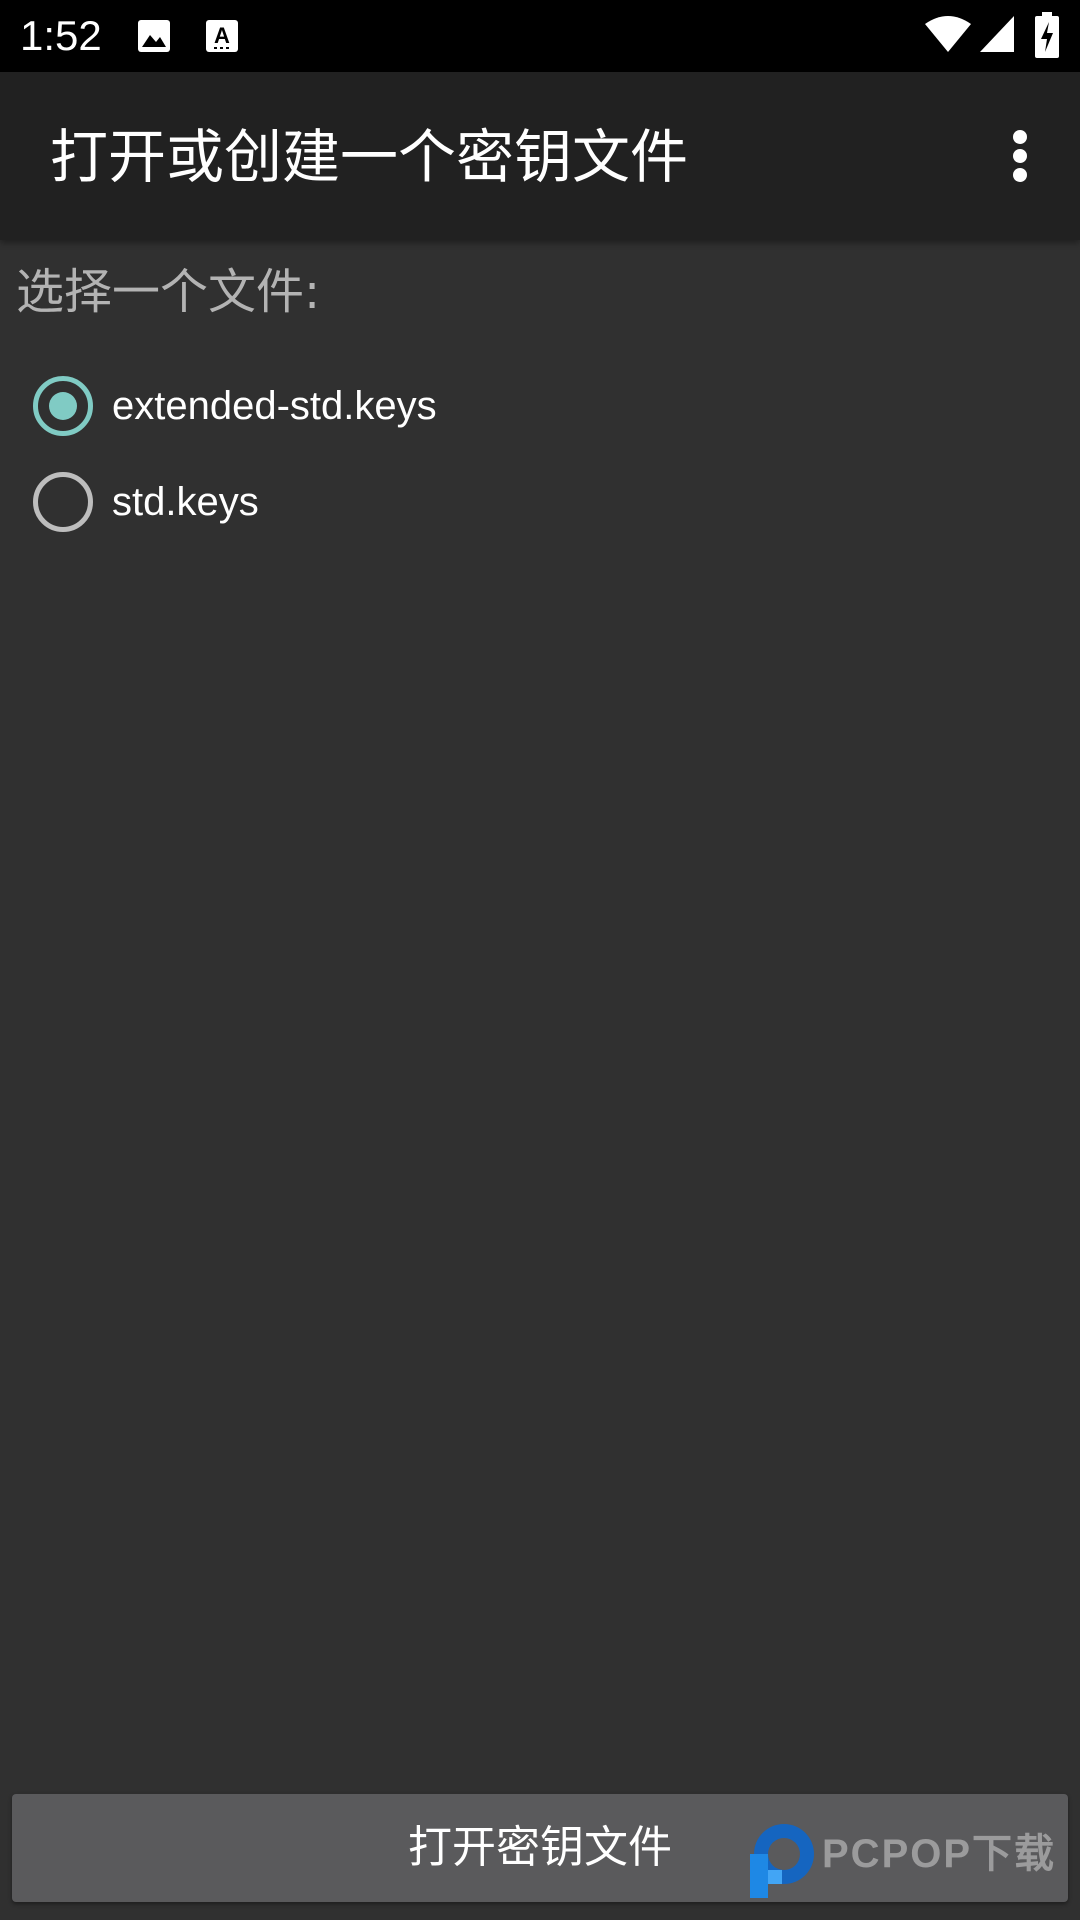  I want to click on radio-option-extended-std-keys: extended-std.keys, so click(540, 406).